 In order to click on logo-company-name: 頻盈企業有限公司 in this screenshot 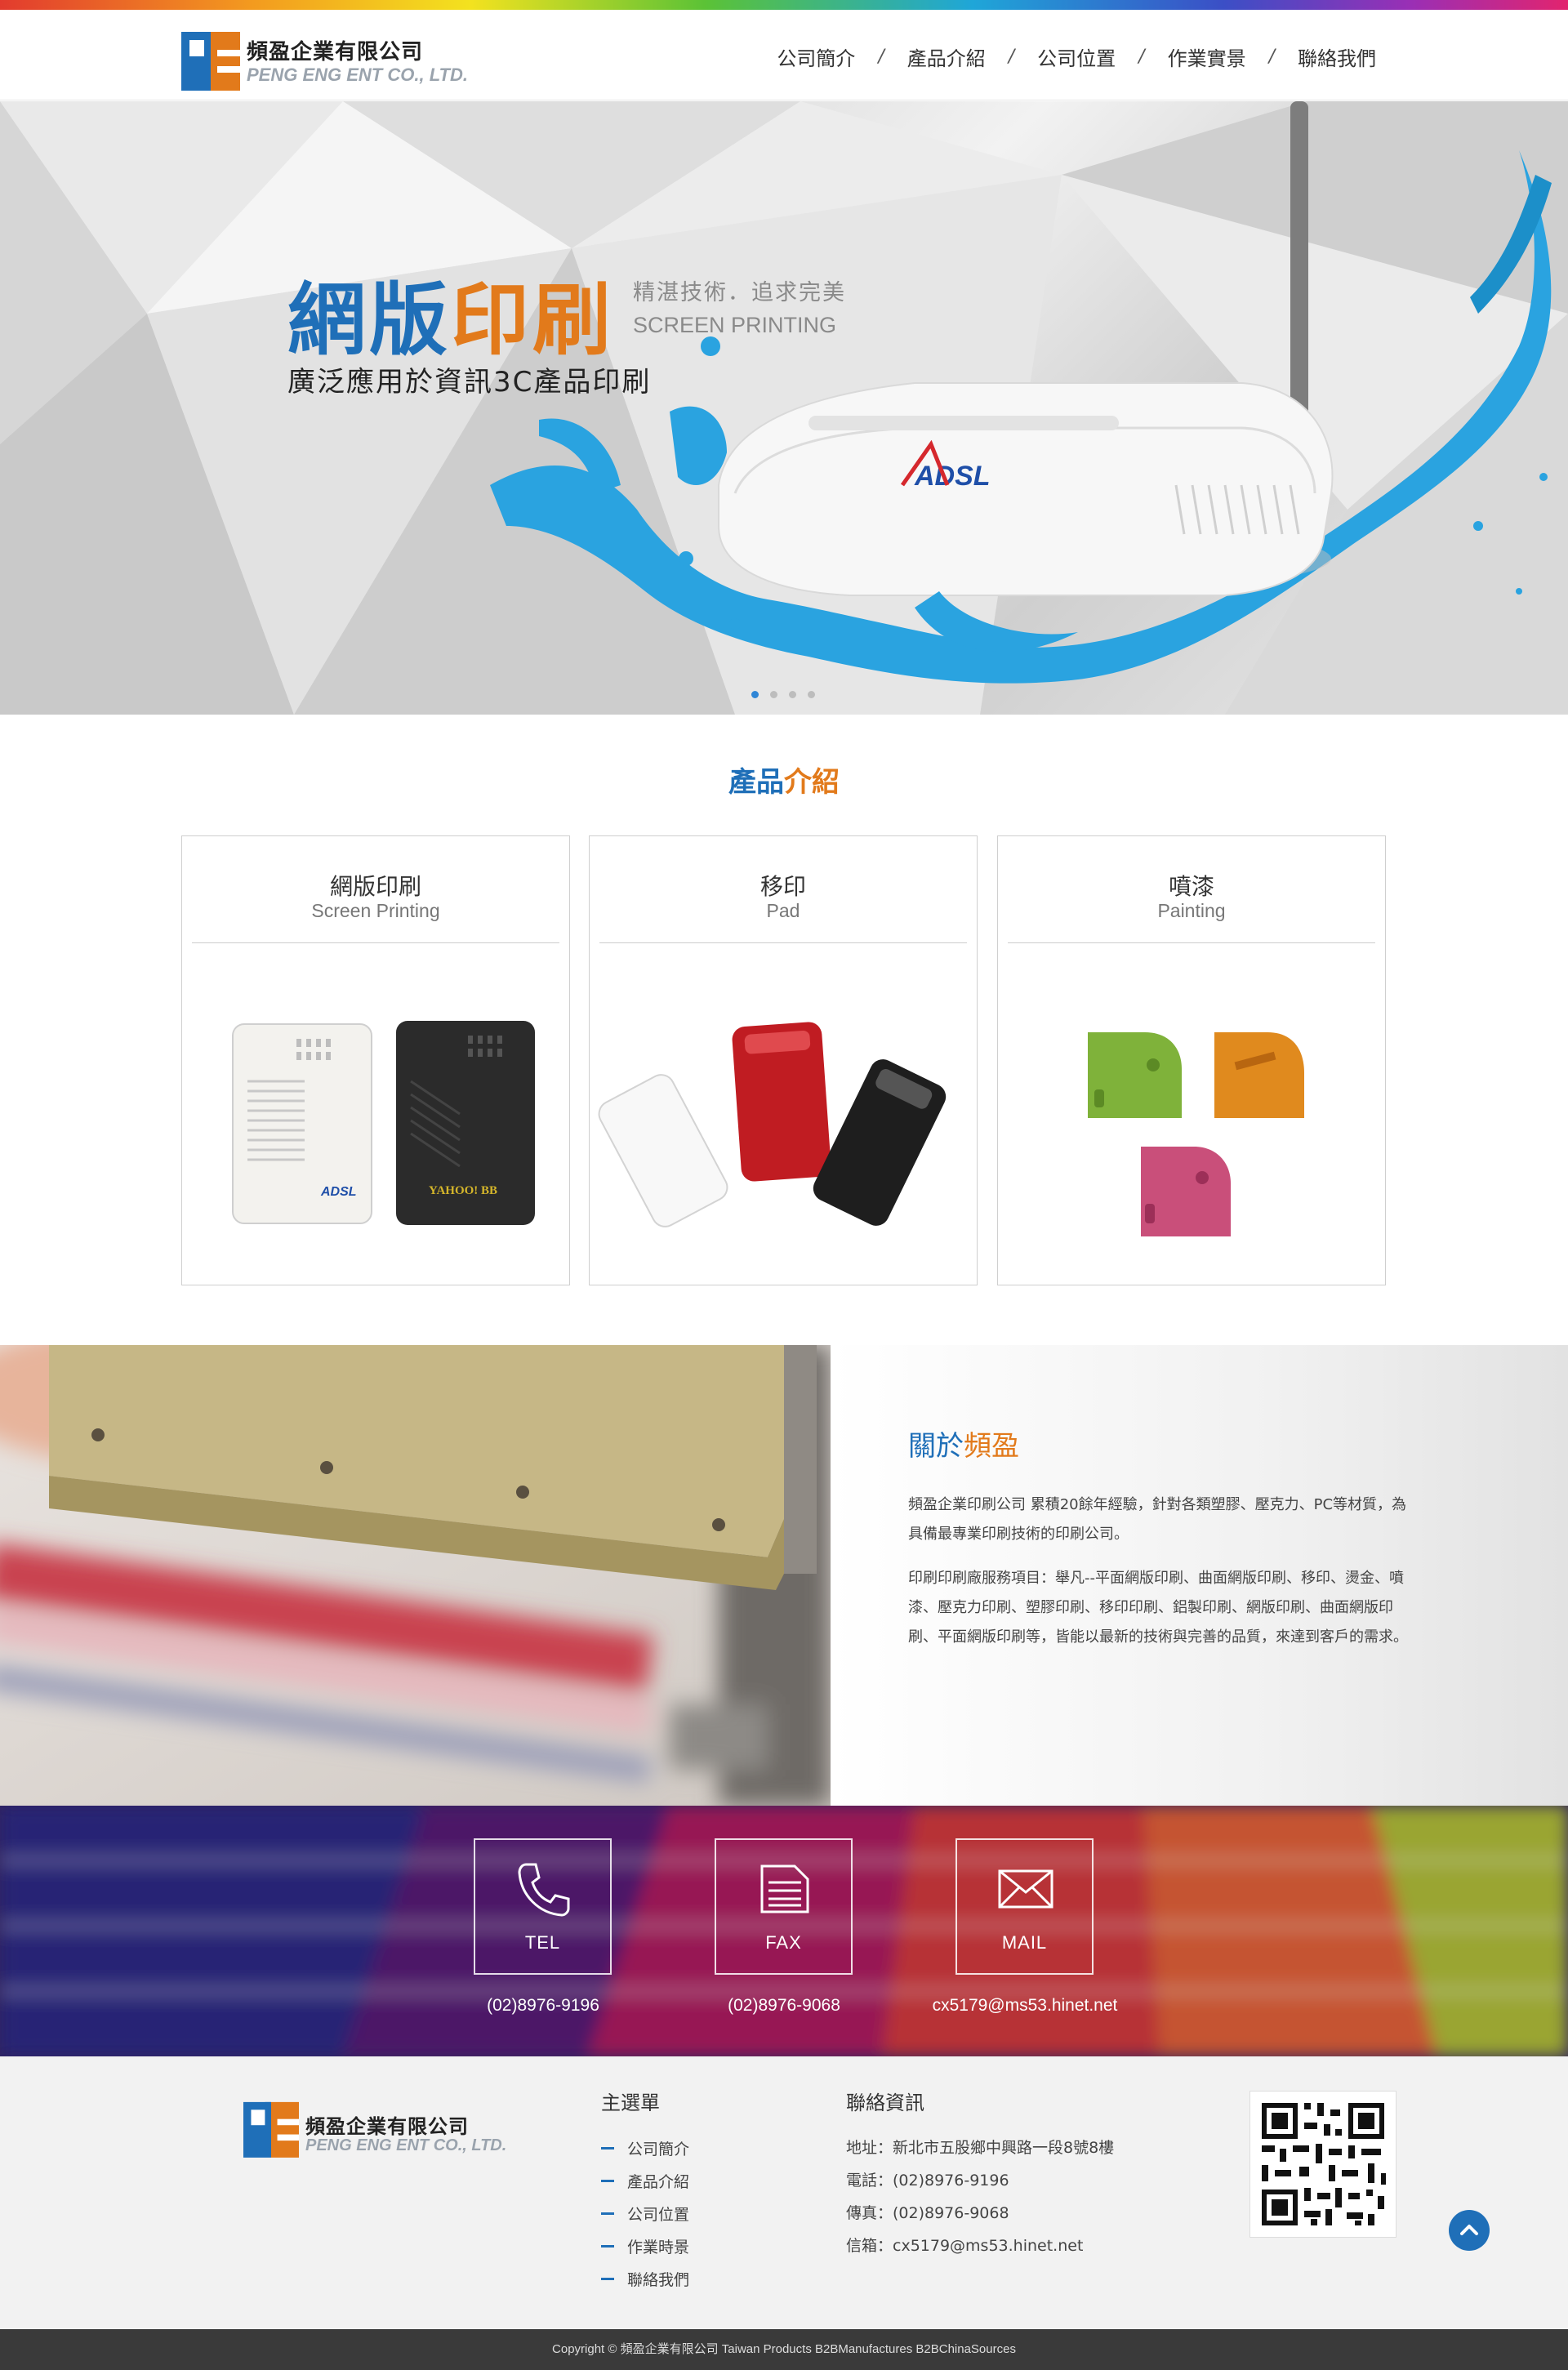, I will do `click(335, 52)`.